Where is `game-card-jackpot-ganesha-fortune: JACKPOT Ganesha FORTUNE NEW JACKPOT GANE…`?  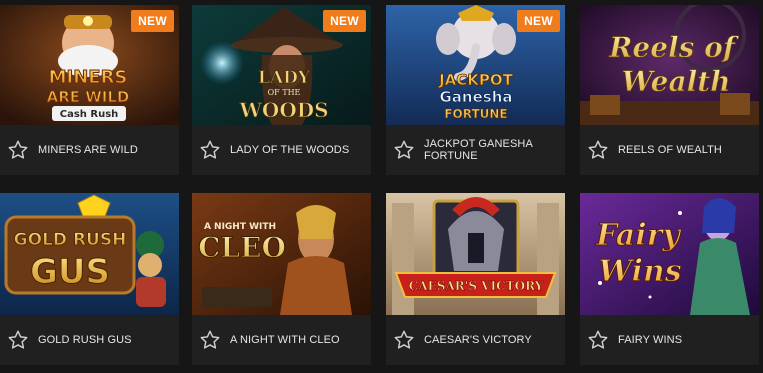
game-card-jackpot-ganesha-fortune: JACKPOT Ganesha FORTUNE NEW JACKPOT GANE… is located at coordinates (475, 90).